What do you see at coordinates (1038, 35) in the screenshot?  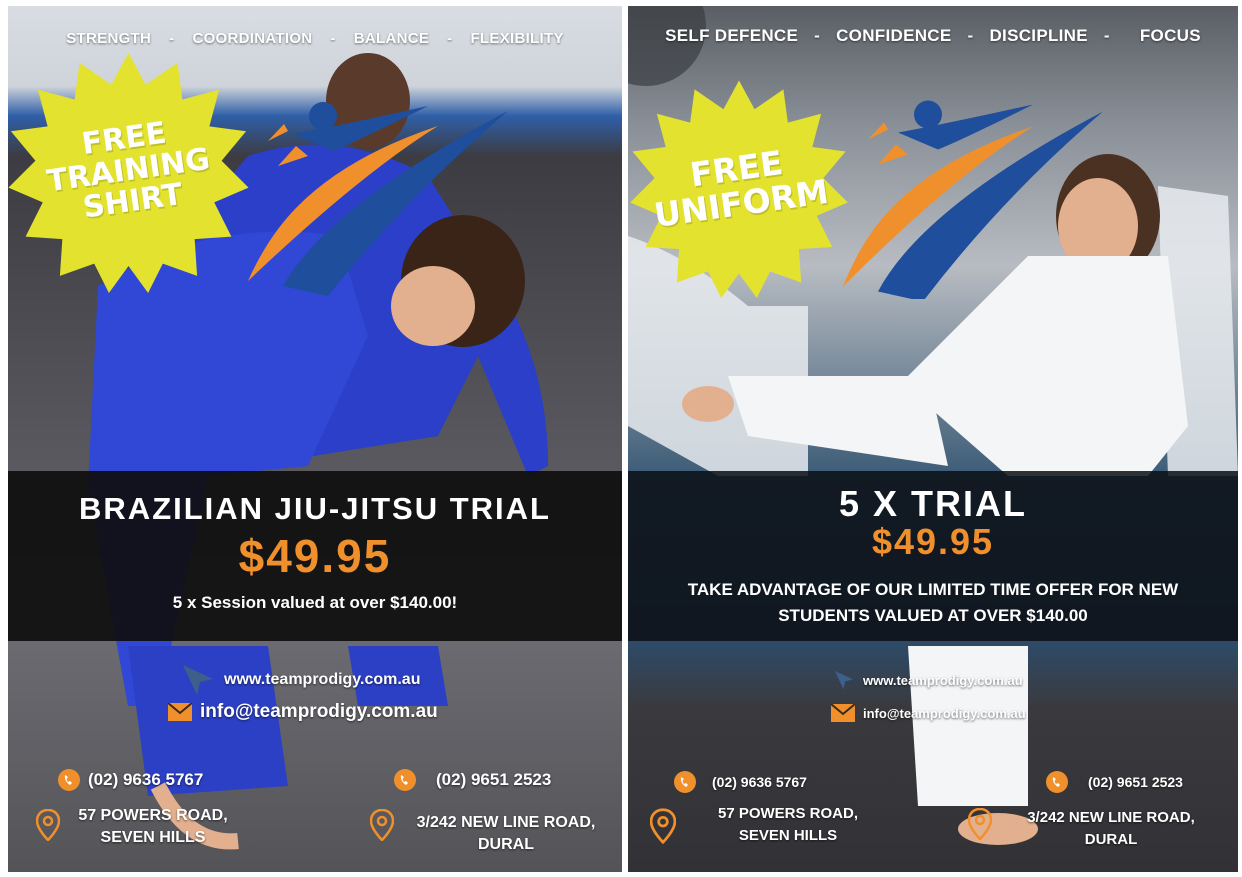 I see `tagline-word: DISCIPLINE` at bounding box center [1038, 35].